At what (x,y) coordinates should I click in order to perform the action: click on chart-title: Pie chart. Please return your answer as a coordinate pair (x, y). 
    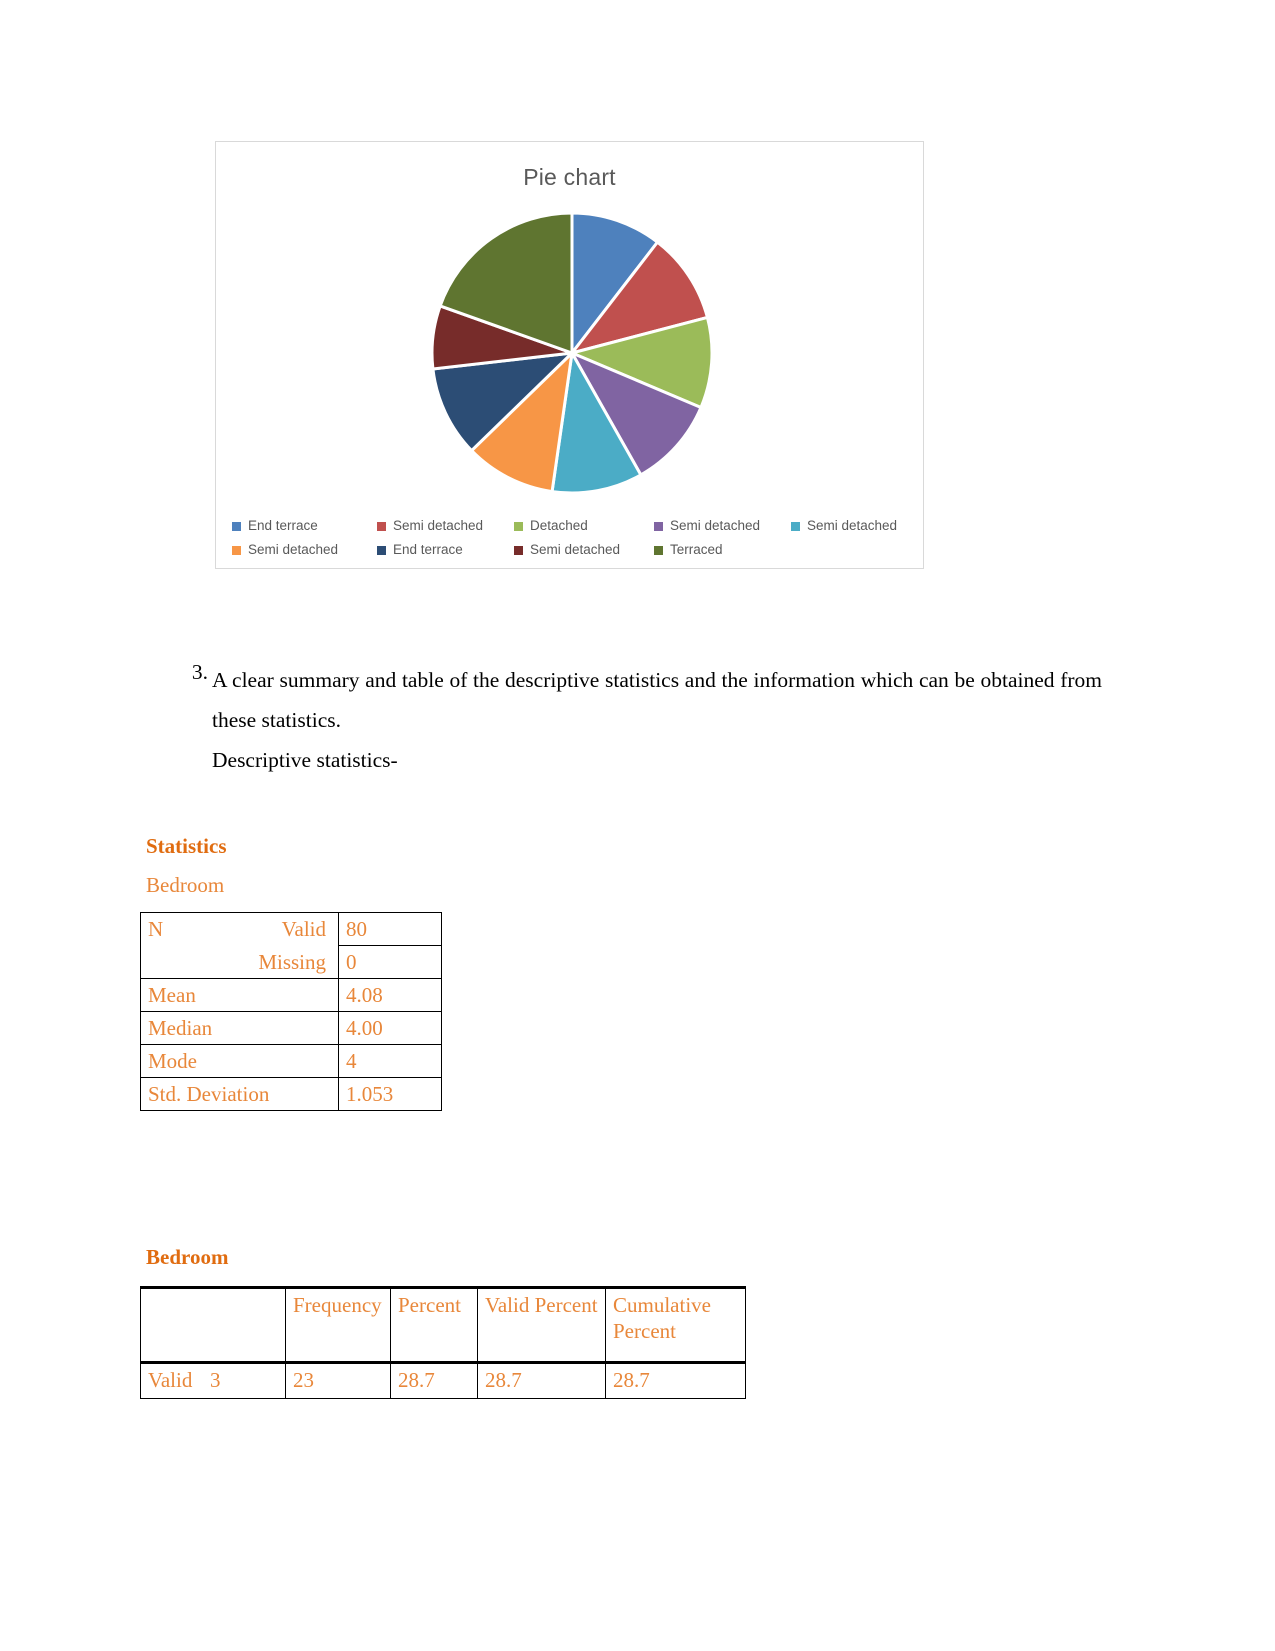
    Looking at the image, I should click on (569, 177).